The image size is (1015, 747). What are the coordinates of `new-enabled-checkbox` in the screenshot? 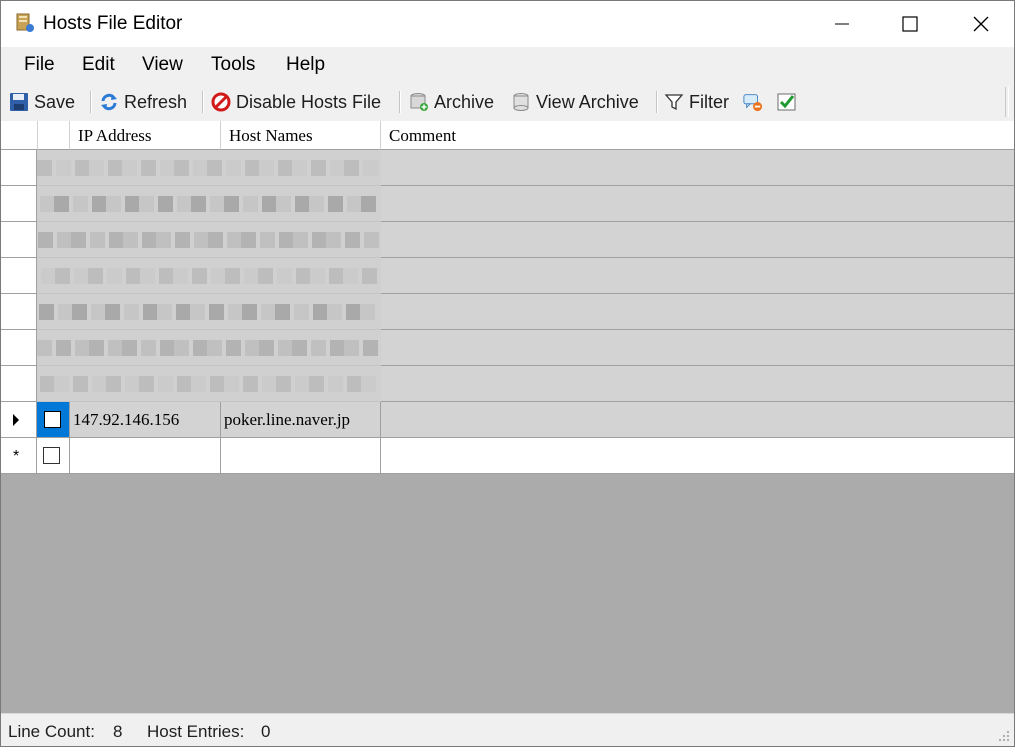 It's located at (51, 455).